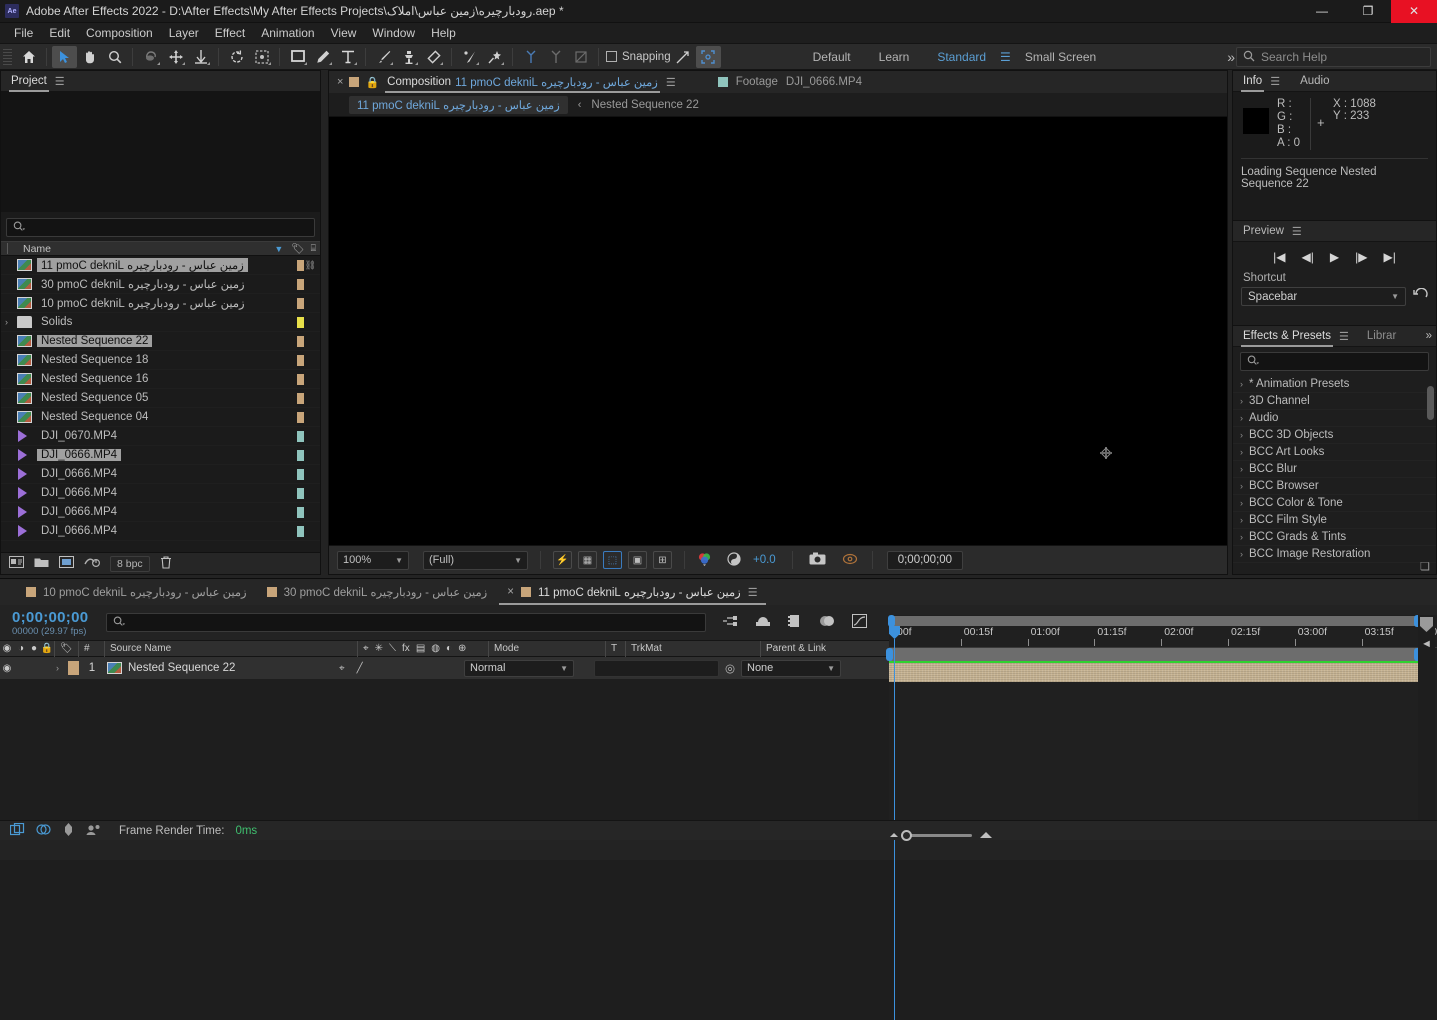 Image resolution: width=1437 pixels, height=1020 pixels. I want to click on info-menu-icon: ☰, so click(1275, 81).